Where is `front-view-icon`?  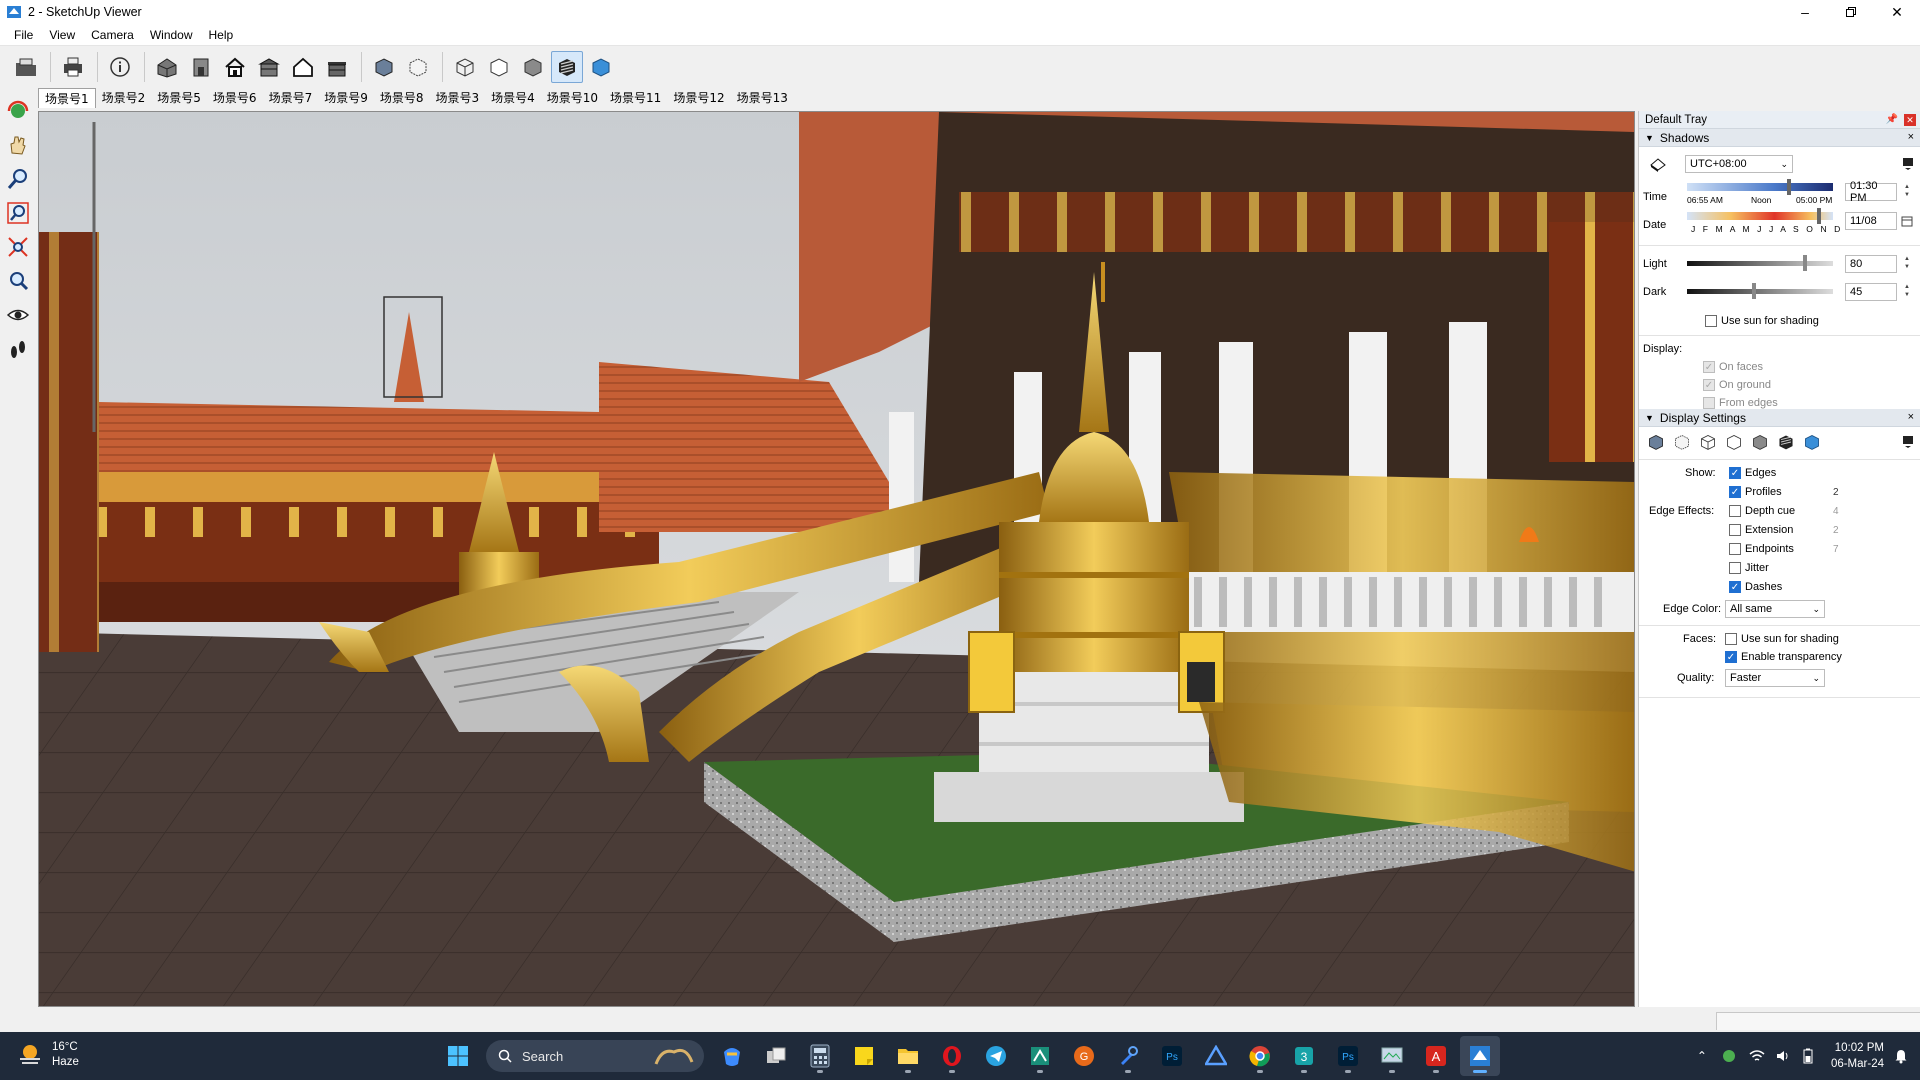
front-view-icon is located at coordinates (201, 67).